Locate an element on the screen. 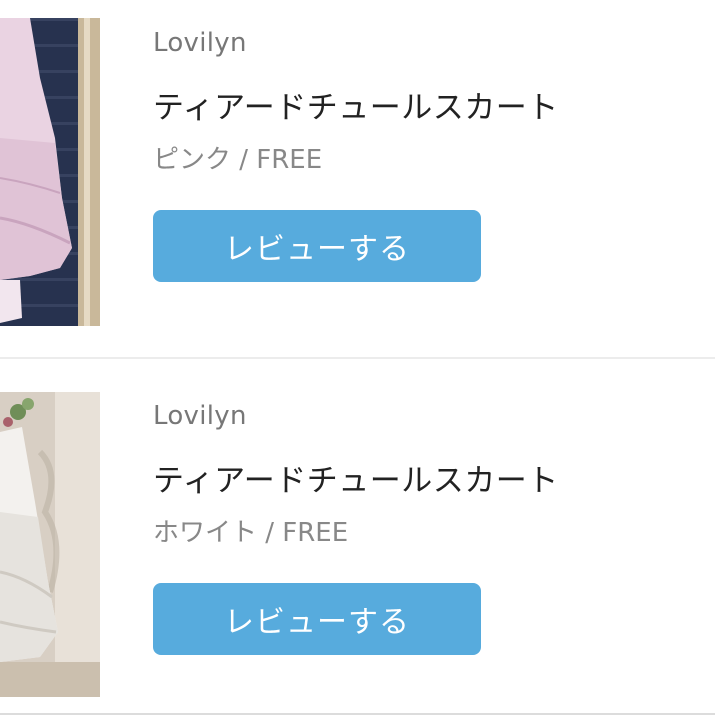 The image size is (715, 715). product-variant: ホワイト / FREE is located at coordinates (251, 533).